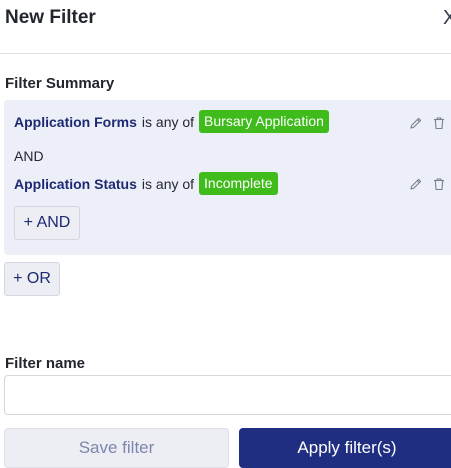 The image size is (451, 468). Describe the element at coordinates (50, 17) in the screenshot. I see `page-title: New Filter` at that location.